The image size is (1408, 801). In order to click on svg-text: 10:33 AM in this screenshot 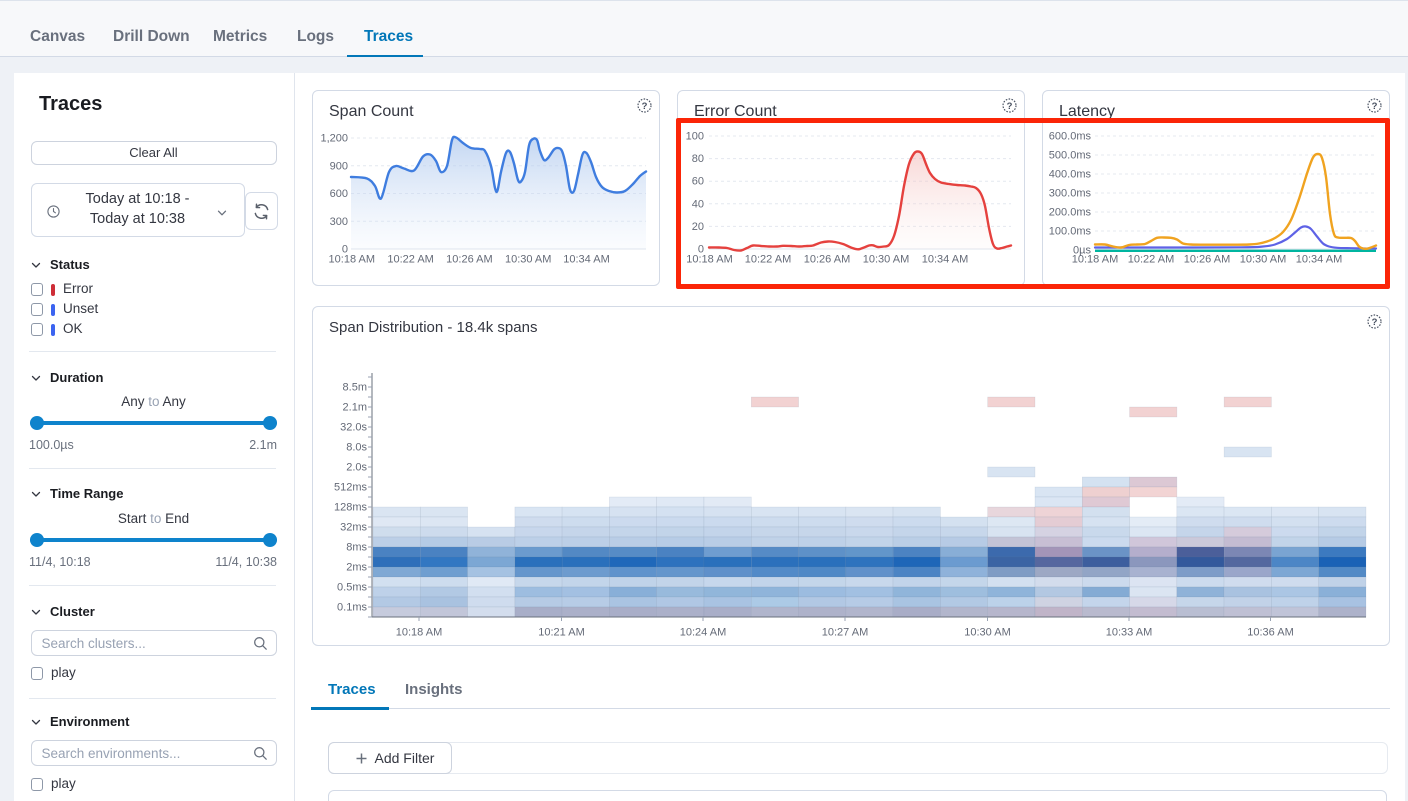, I will do `click(1129, 633)`.